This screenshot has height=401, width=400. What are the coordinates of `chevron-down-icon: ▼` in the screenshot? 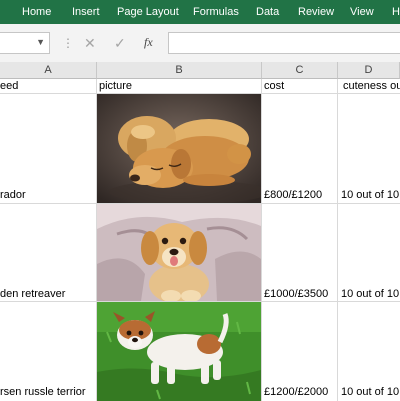 It's located at (40, 42).